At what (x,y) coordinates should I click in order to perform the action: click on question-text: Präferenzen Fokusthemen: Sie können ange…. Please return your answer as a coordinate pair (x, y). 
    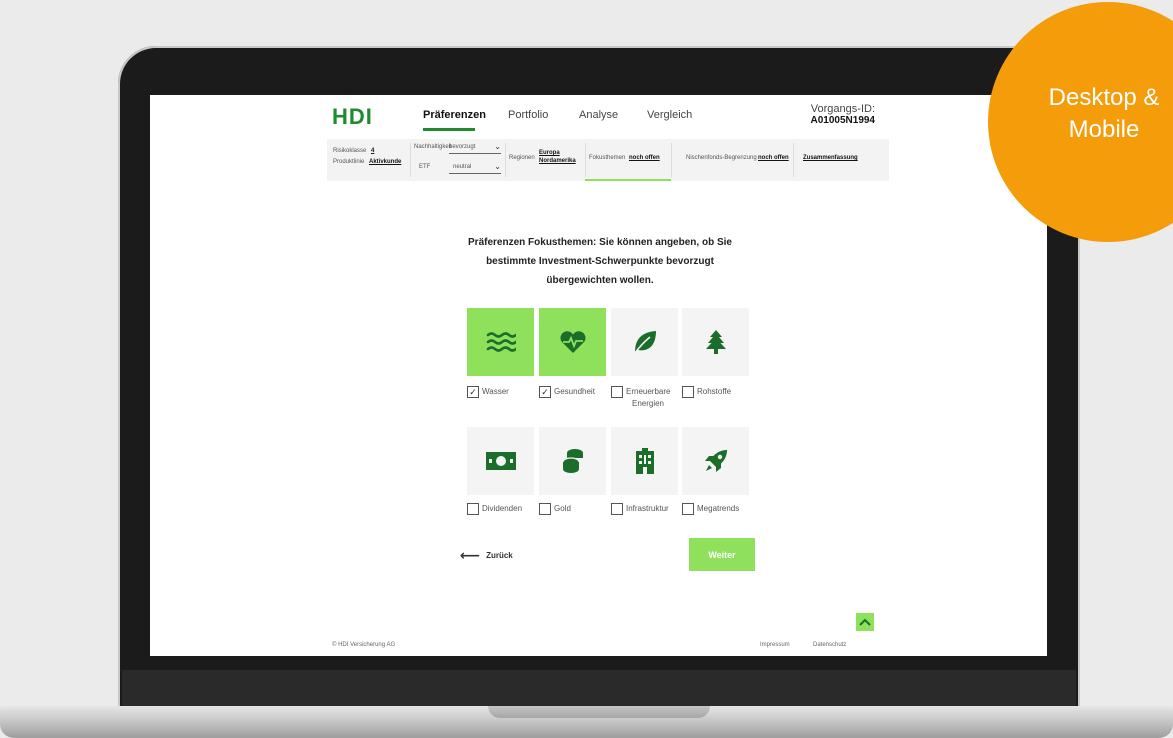
    Looking at the image, I should click on (600, 261).